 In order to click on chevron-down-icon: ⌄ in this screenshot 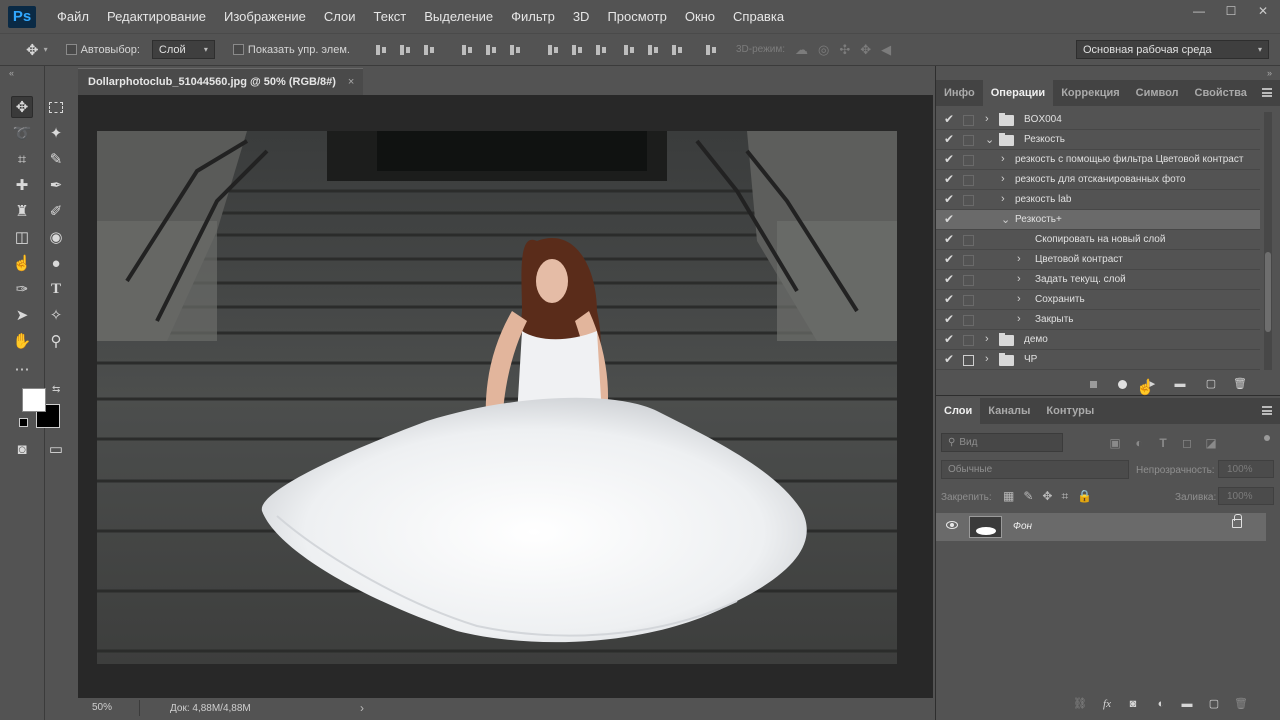, I will do `click(989, 139)`.